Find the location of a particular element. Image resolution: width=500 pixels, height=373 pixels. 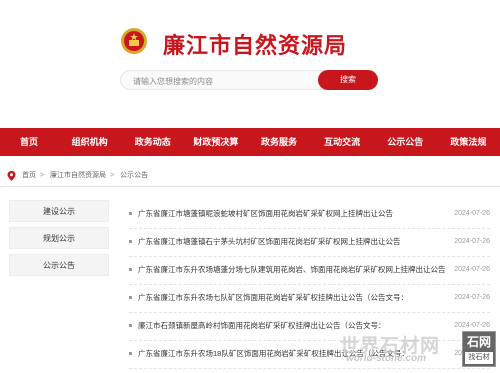

nav-policies: 政策法规 is located at coordinates (468, 142).